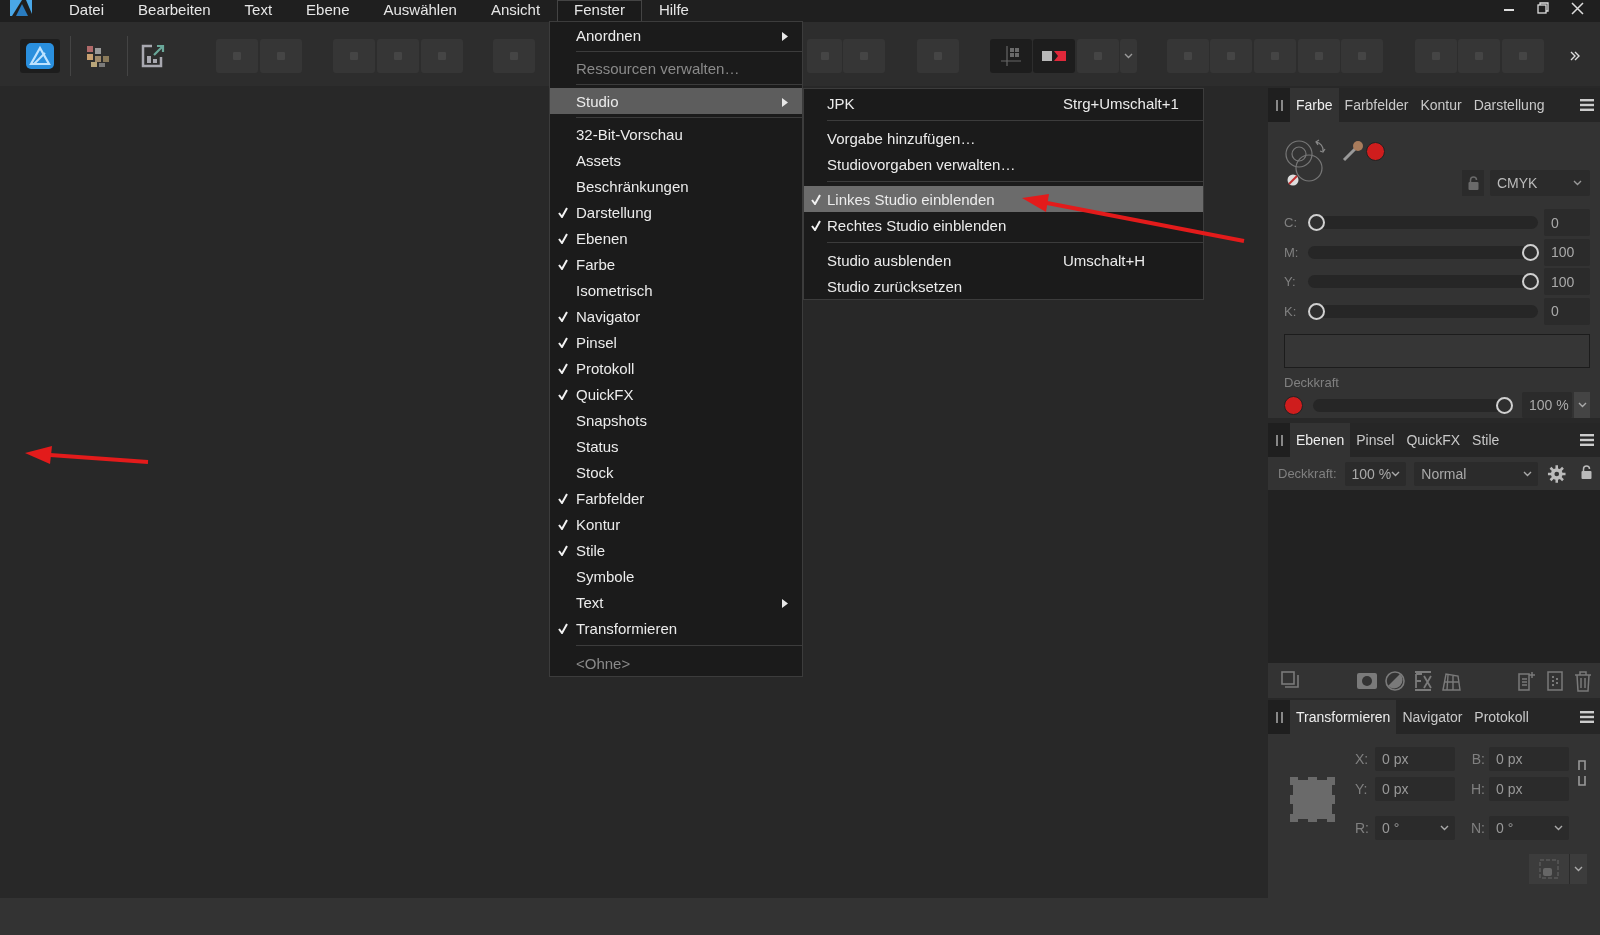  Describe the element at coordinates (1353, 151) in the screenshot. I see `eyedropper-icon` at that location.